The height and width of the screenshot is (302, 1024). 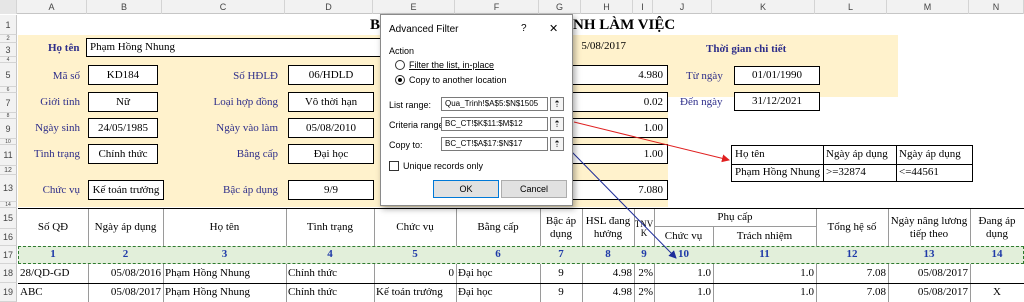 What do you see at coordinates (394, 166) in the screenshot?
I see `unique-records-checkbox` at bounding box center [394, 166].